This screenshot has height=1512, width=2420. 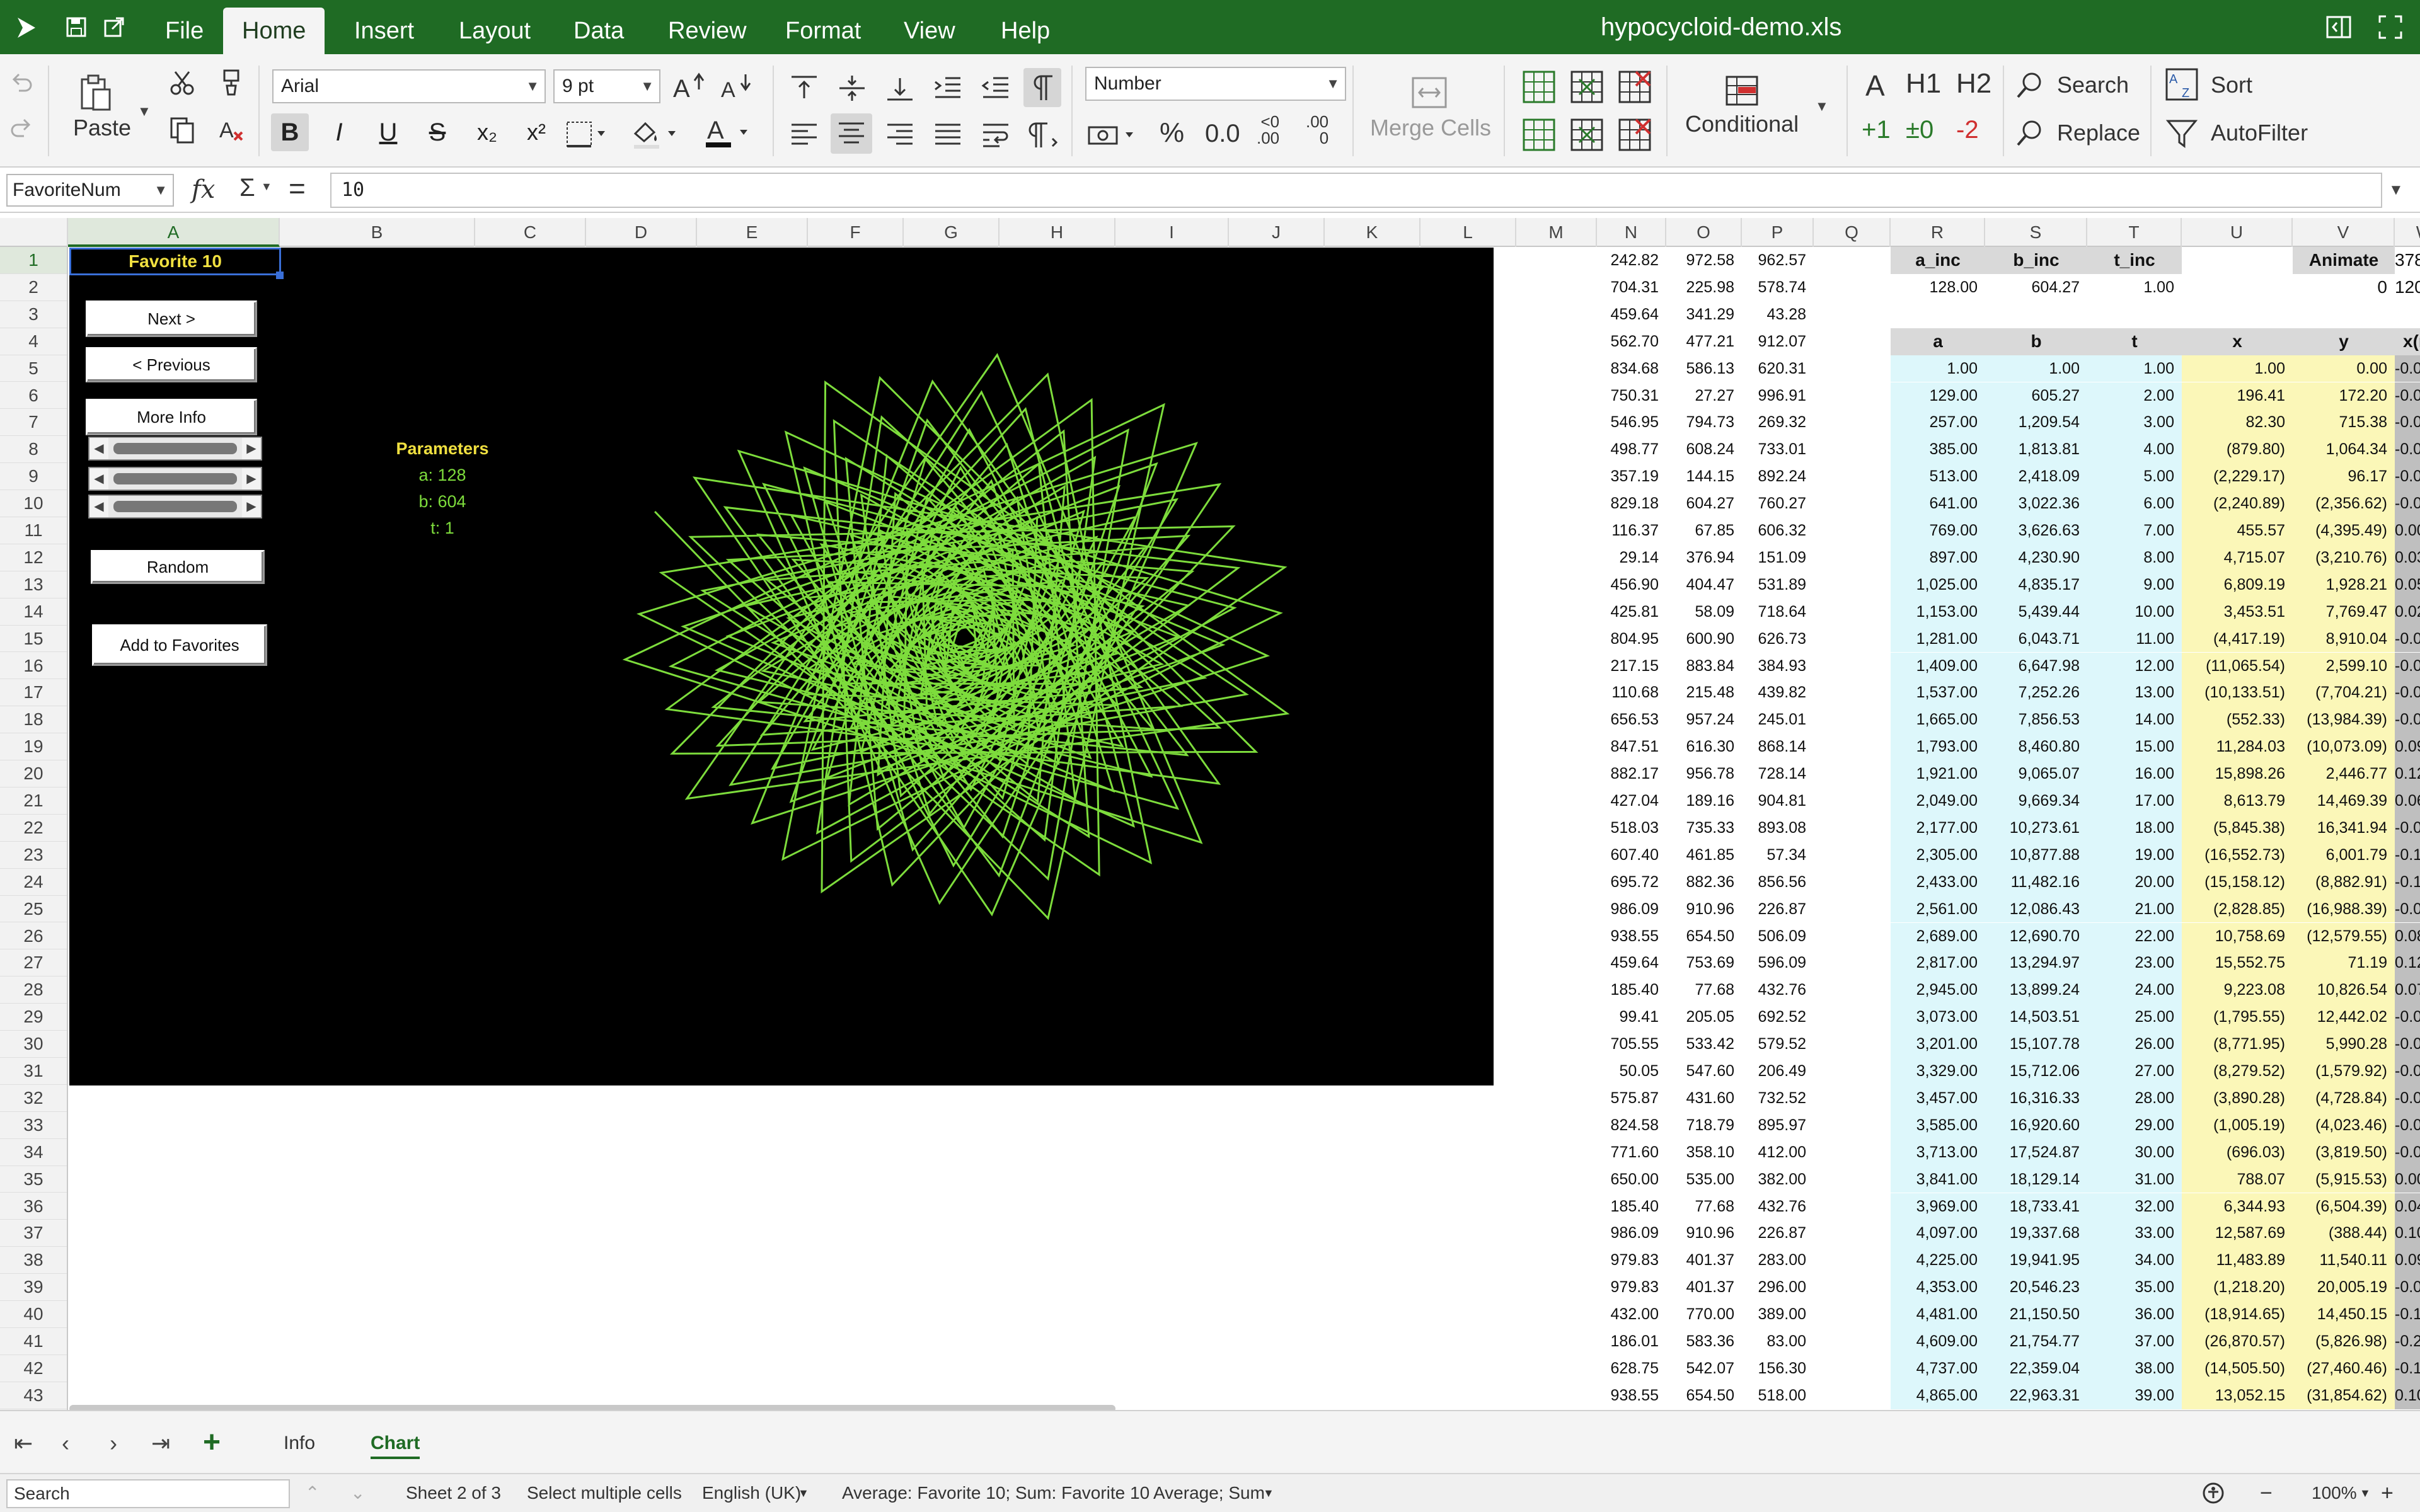 I want to click on equals-icon: =, so click(x=297, y=188).